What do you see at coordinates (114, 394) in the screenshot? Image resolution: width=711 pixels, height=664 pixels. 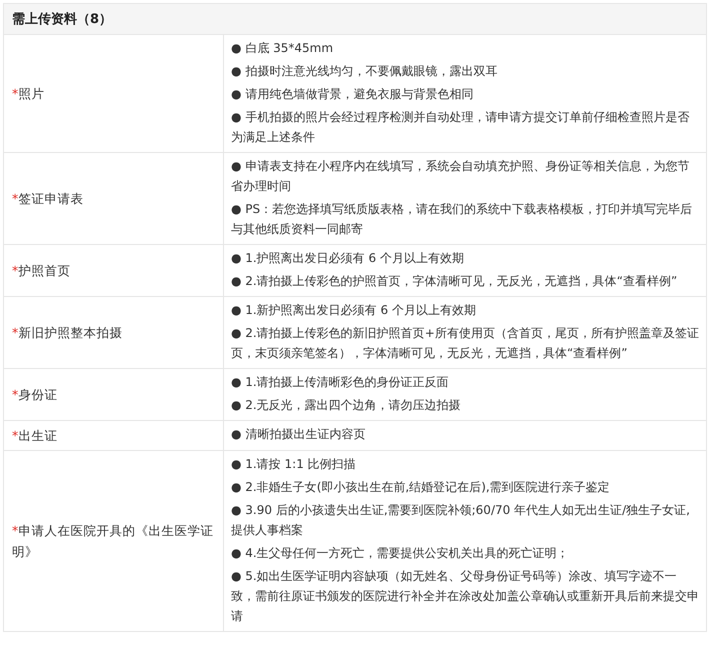 I see `document-label: *身份证` at bounding box center [114, 394].